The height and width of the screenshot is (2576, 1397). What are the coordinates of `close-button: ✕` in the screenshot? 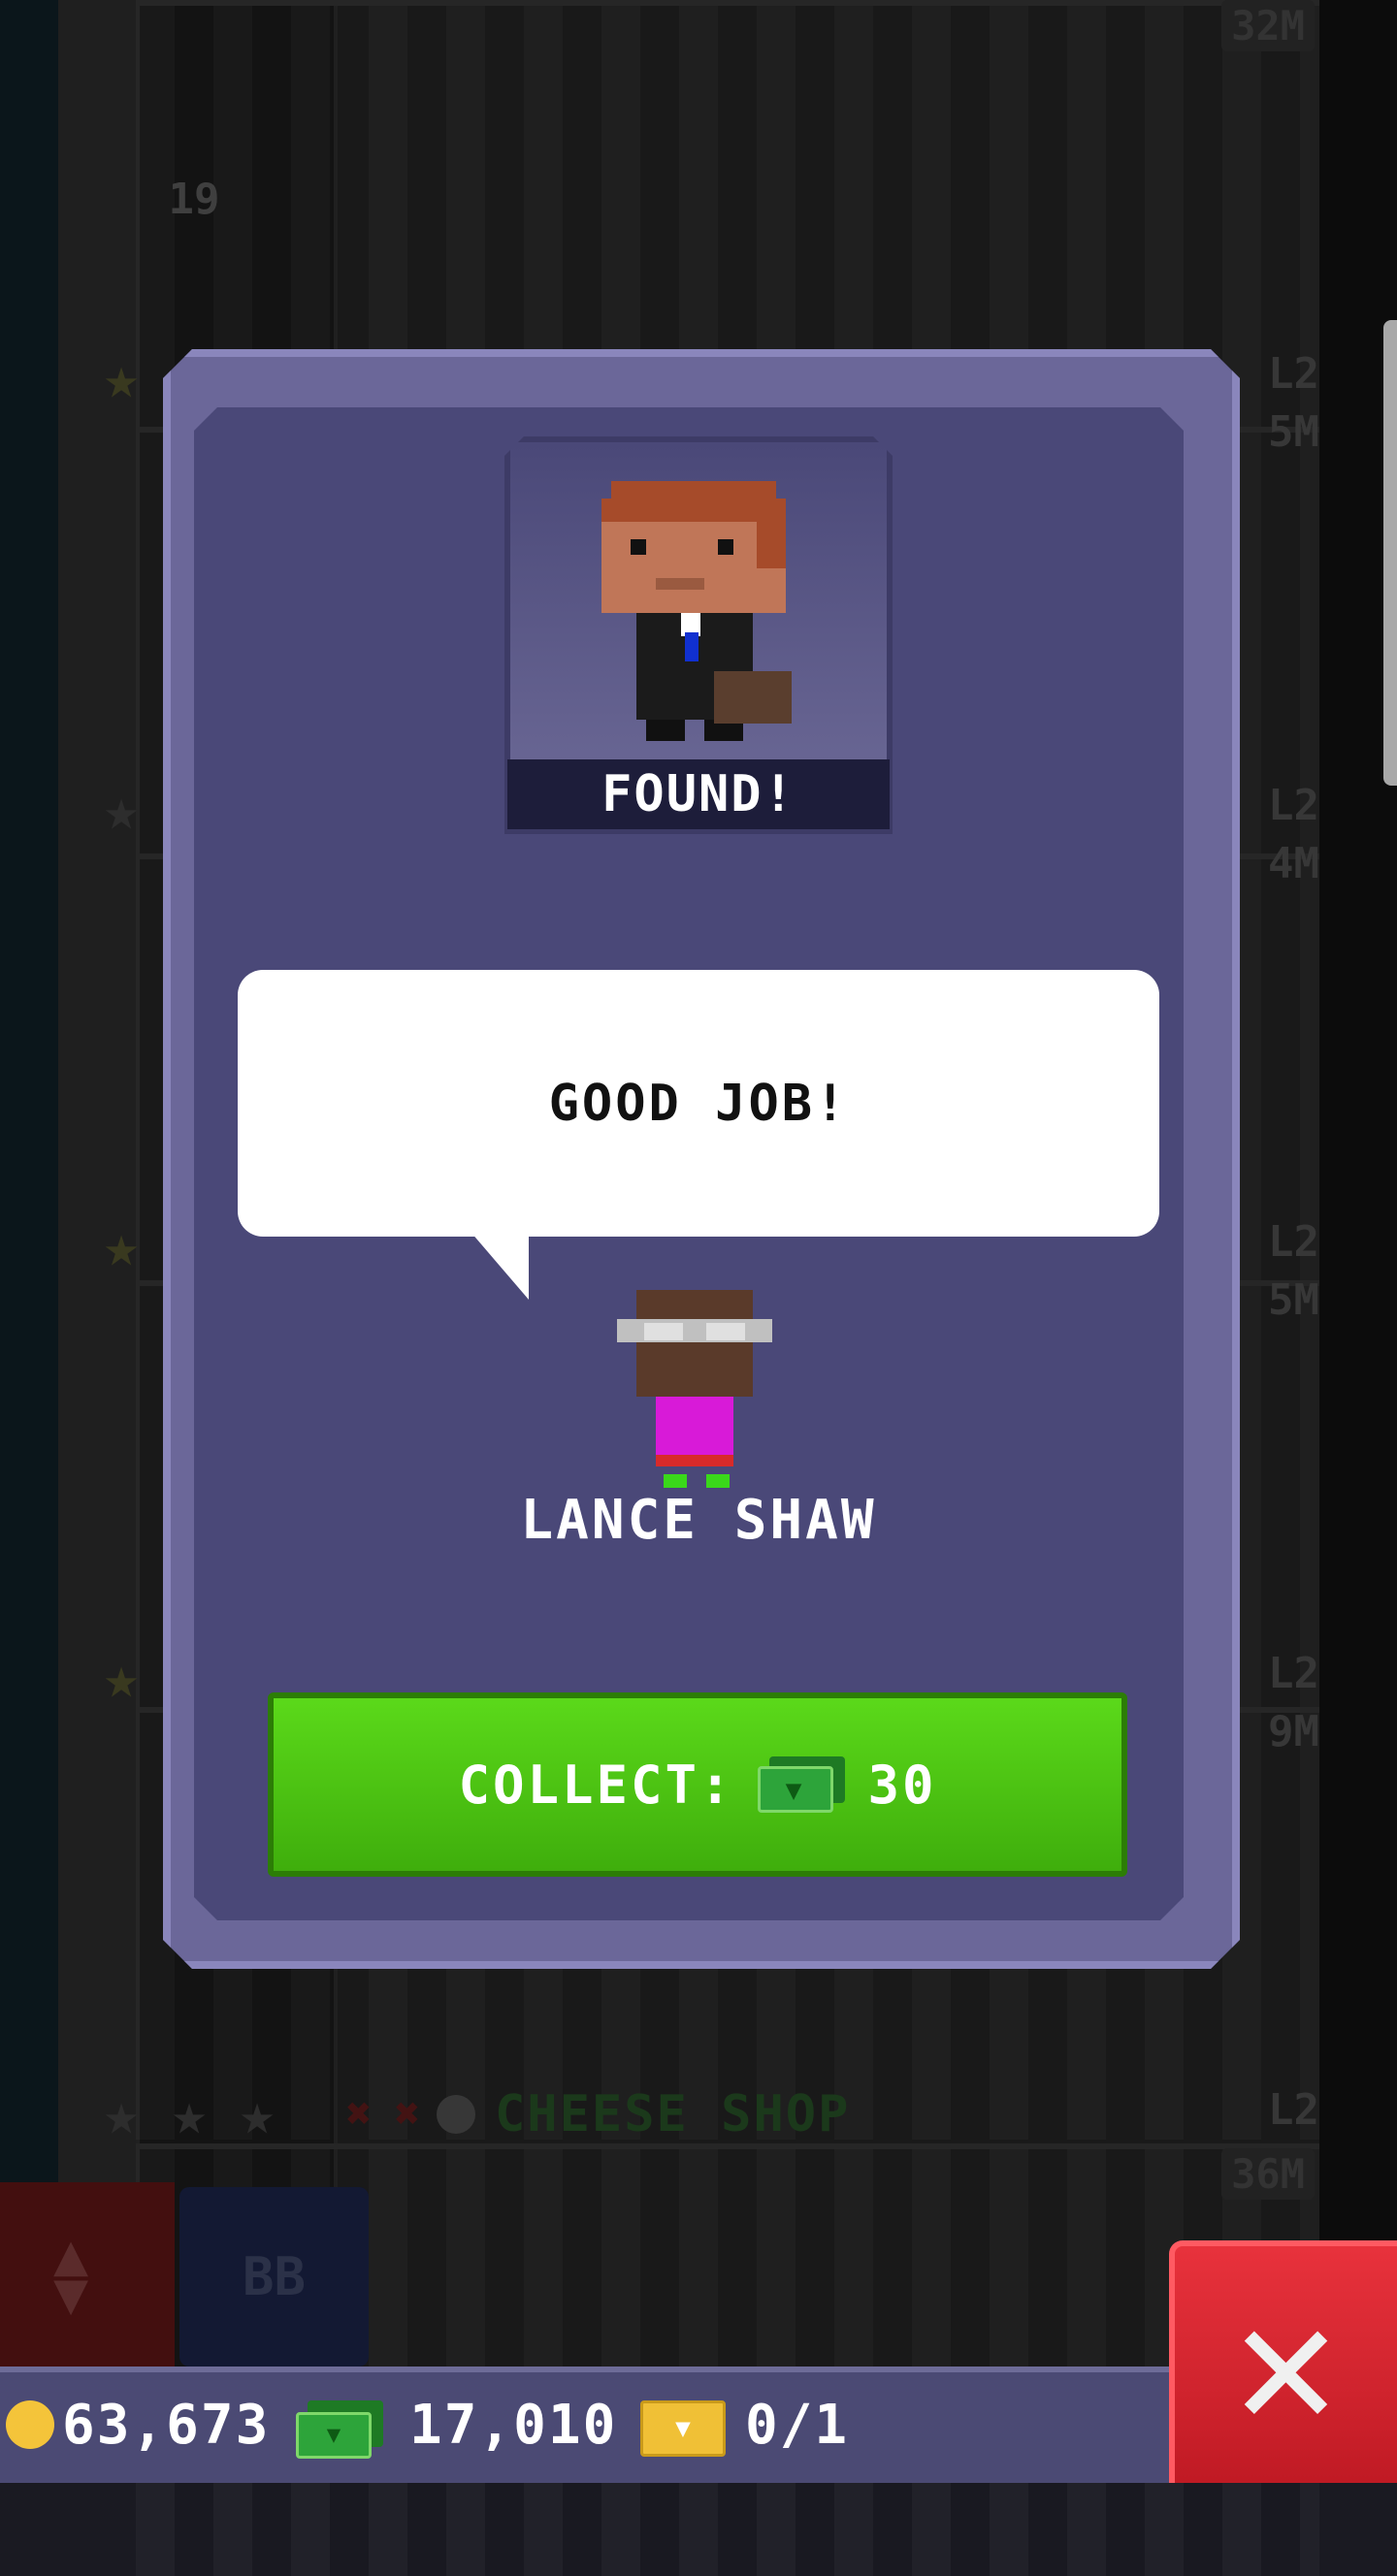 It's located at (1283, 2361).